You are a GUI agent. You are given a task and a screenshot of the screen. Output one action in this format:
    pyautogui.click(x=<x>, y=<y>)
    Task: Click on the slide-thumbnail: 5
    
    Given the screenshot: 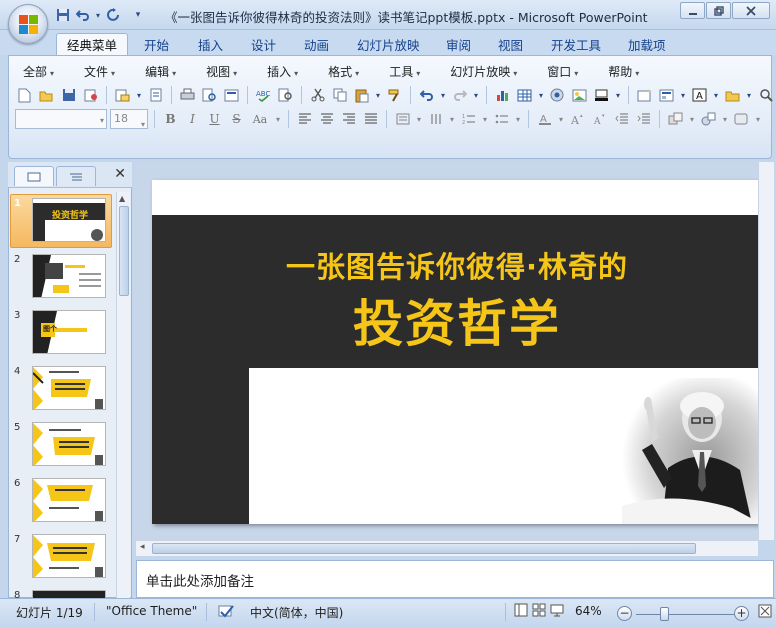 What is the action you would take?
    pyautogui.click(x=62, y=446)
    